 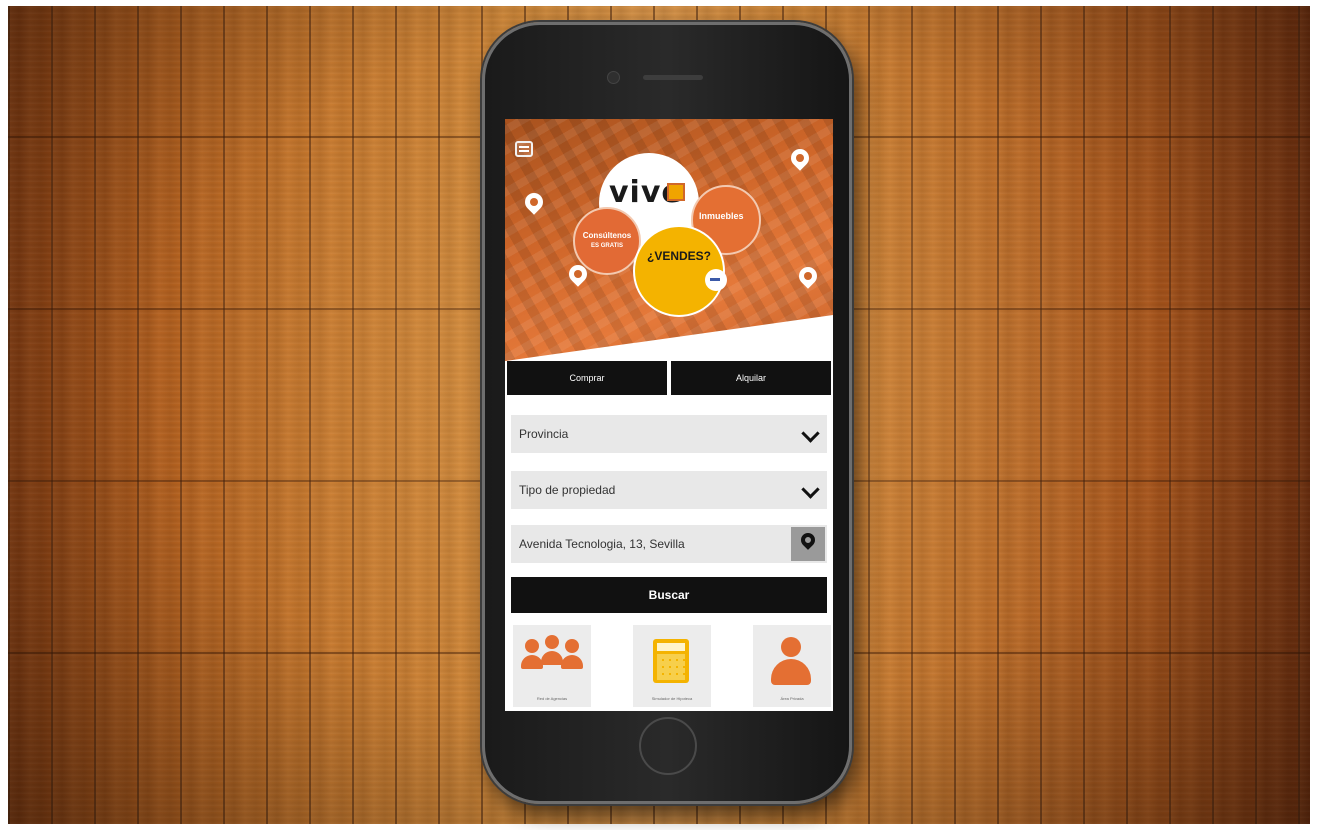 What do you see at coordinates (602, 544) in the screenshot?
I see `address-value: Avenida Tecnologia, 13, Sevilla` at bounding box center [602, 544].